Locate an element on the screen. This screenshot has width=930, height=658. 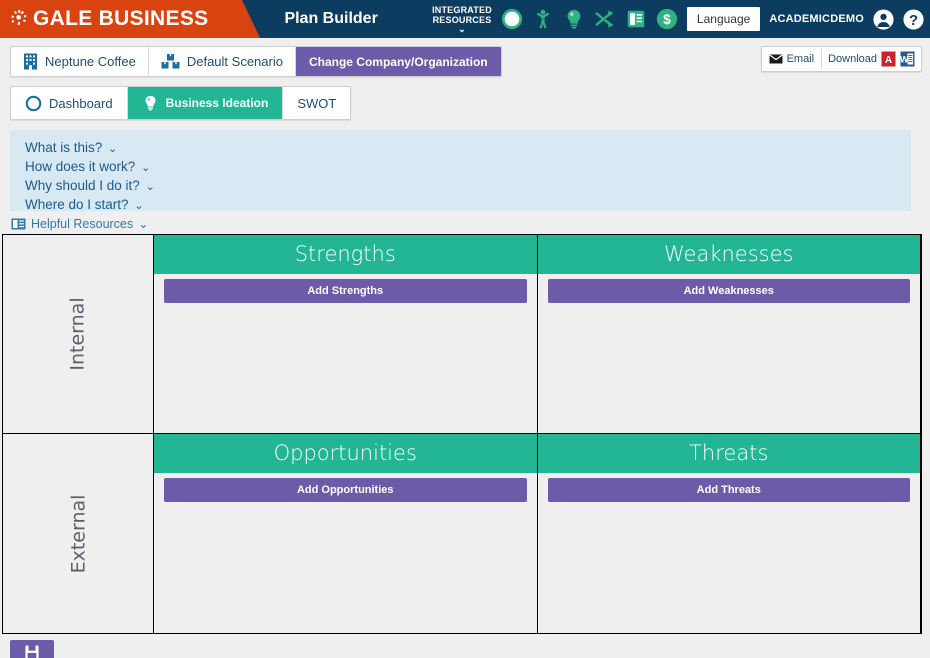
axis-label-internal: Internal is located at coordinates (78, 334).